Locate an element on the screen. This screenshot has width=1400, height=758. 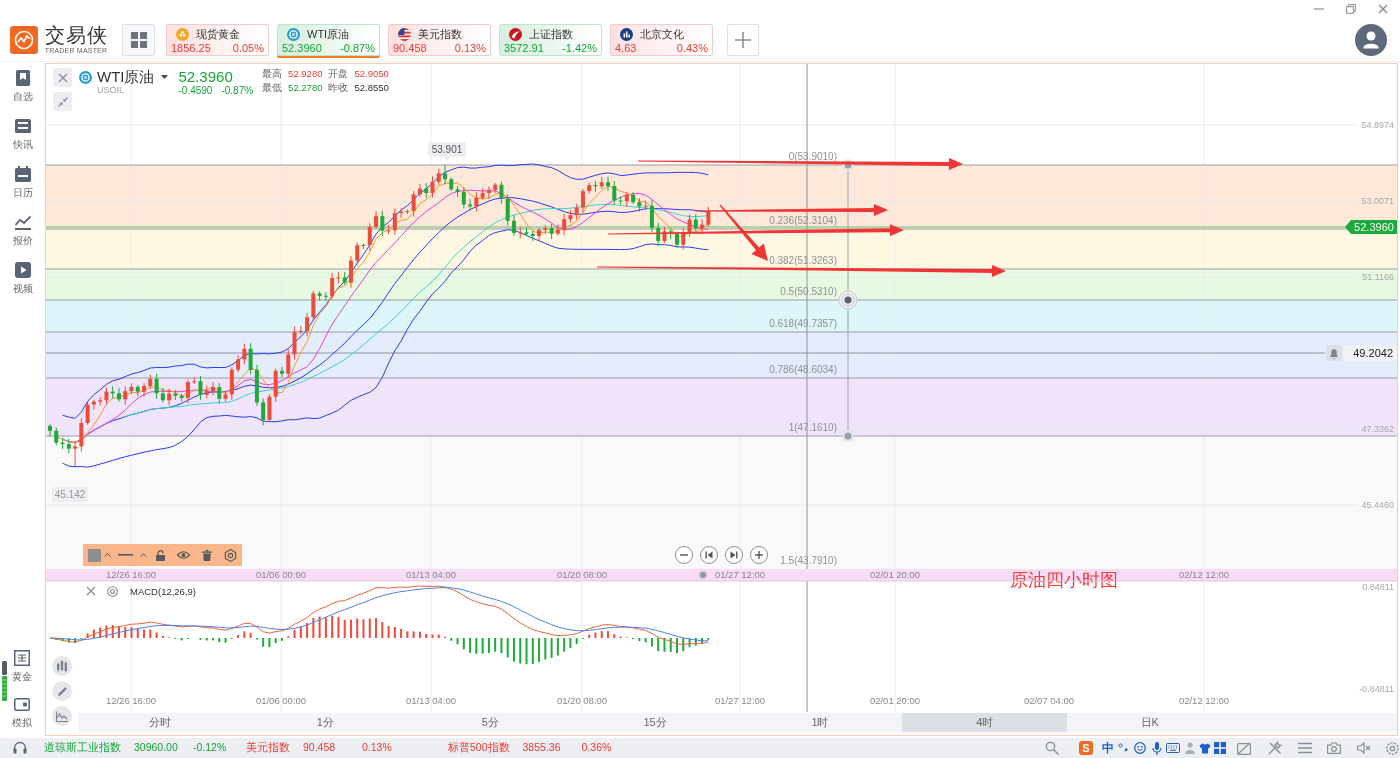
flag-icon is located at coordinates (404, 34).